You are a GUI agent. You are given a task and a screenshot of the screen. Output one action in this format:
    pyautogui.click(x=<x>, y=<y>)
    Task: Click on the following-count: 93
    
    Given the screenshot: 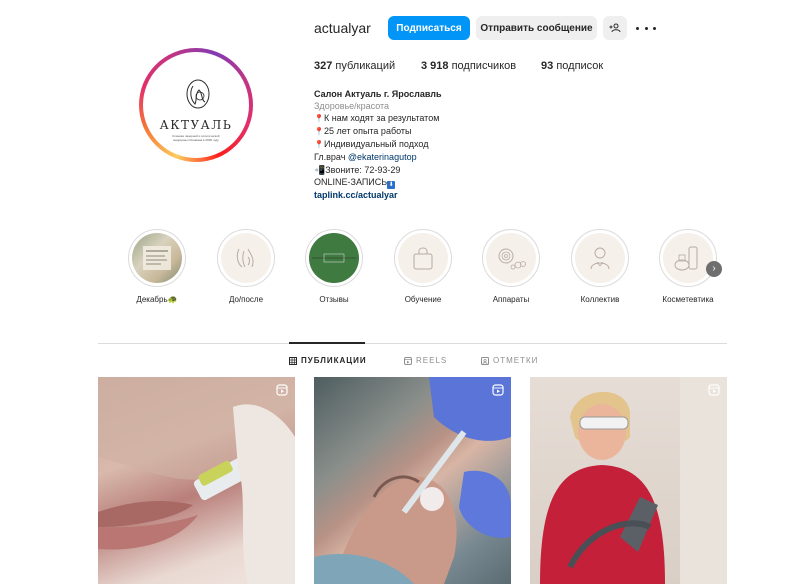 What is the action you would take?
    pyautogui.click(x=547, y=66)
    